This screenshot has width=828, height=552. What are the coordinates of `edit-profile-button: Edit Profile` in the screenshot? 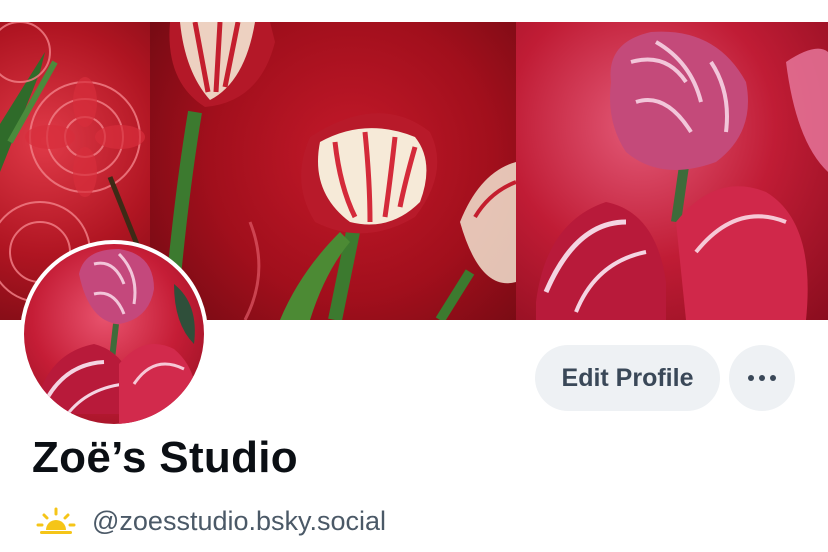 It's located at (627, 378).